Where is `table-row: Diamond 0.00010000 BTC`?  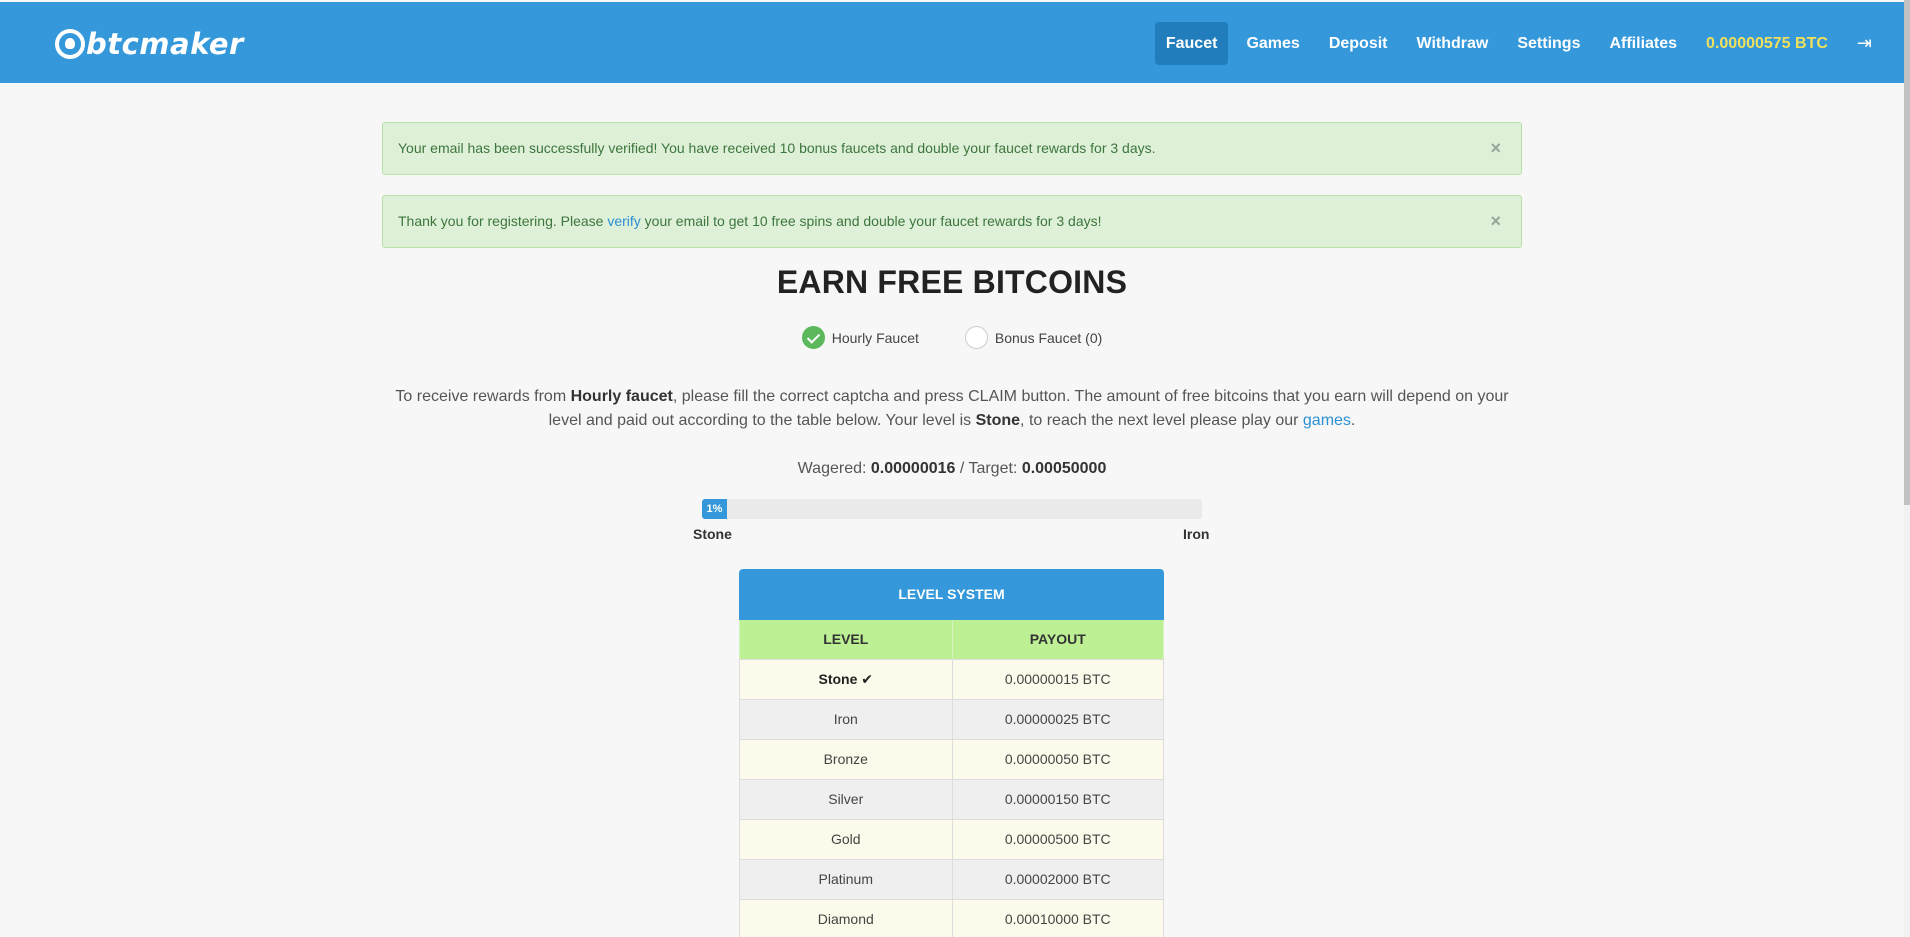 table-row: Diamond 0.00010000 BTC is located at coordinates (951, 918).